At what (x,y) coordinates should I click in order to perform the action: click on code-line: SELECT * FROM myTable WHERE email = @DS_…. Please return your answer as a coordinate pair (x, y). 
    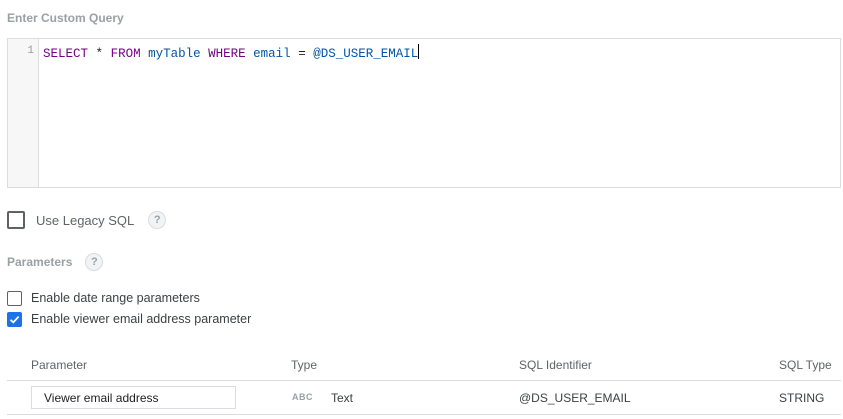
    Looking at the image, I should click on (231, 53).